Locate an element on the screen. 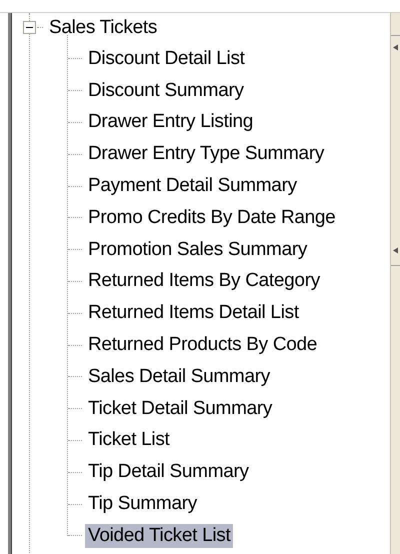  tree-item: Ticket List is located at coordinates (129, 440).